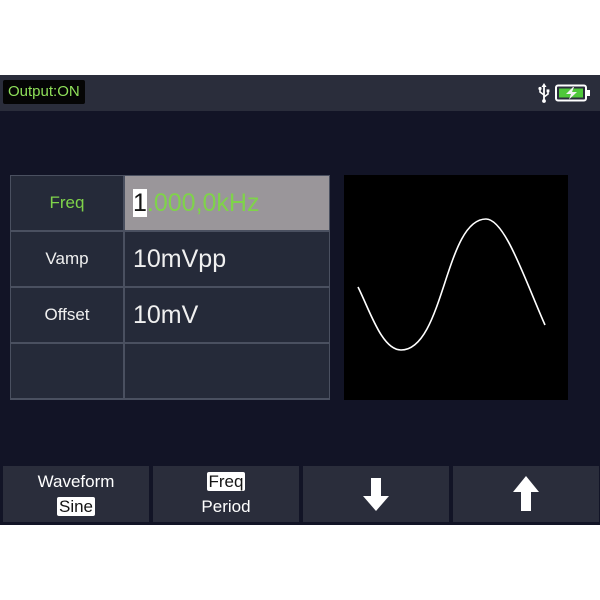 Image resolution: width=600 pixels, height=600 pixels. I want to click on softkey-waveform-value: Sine, so click(76, 506).